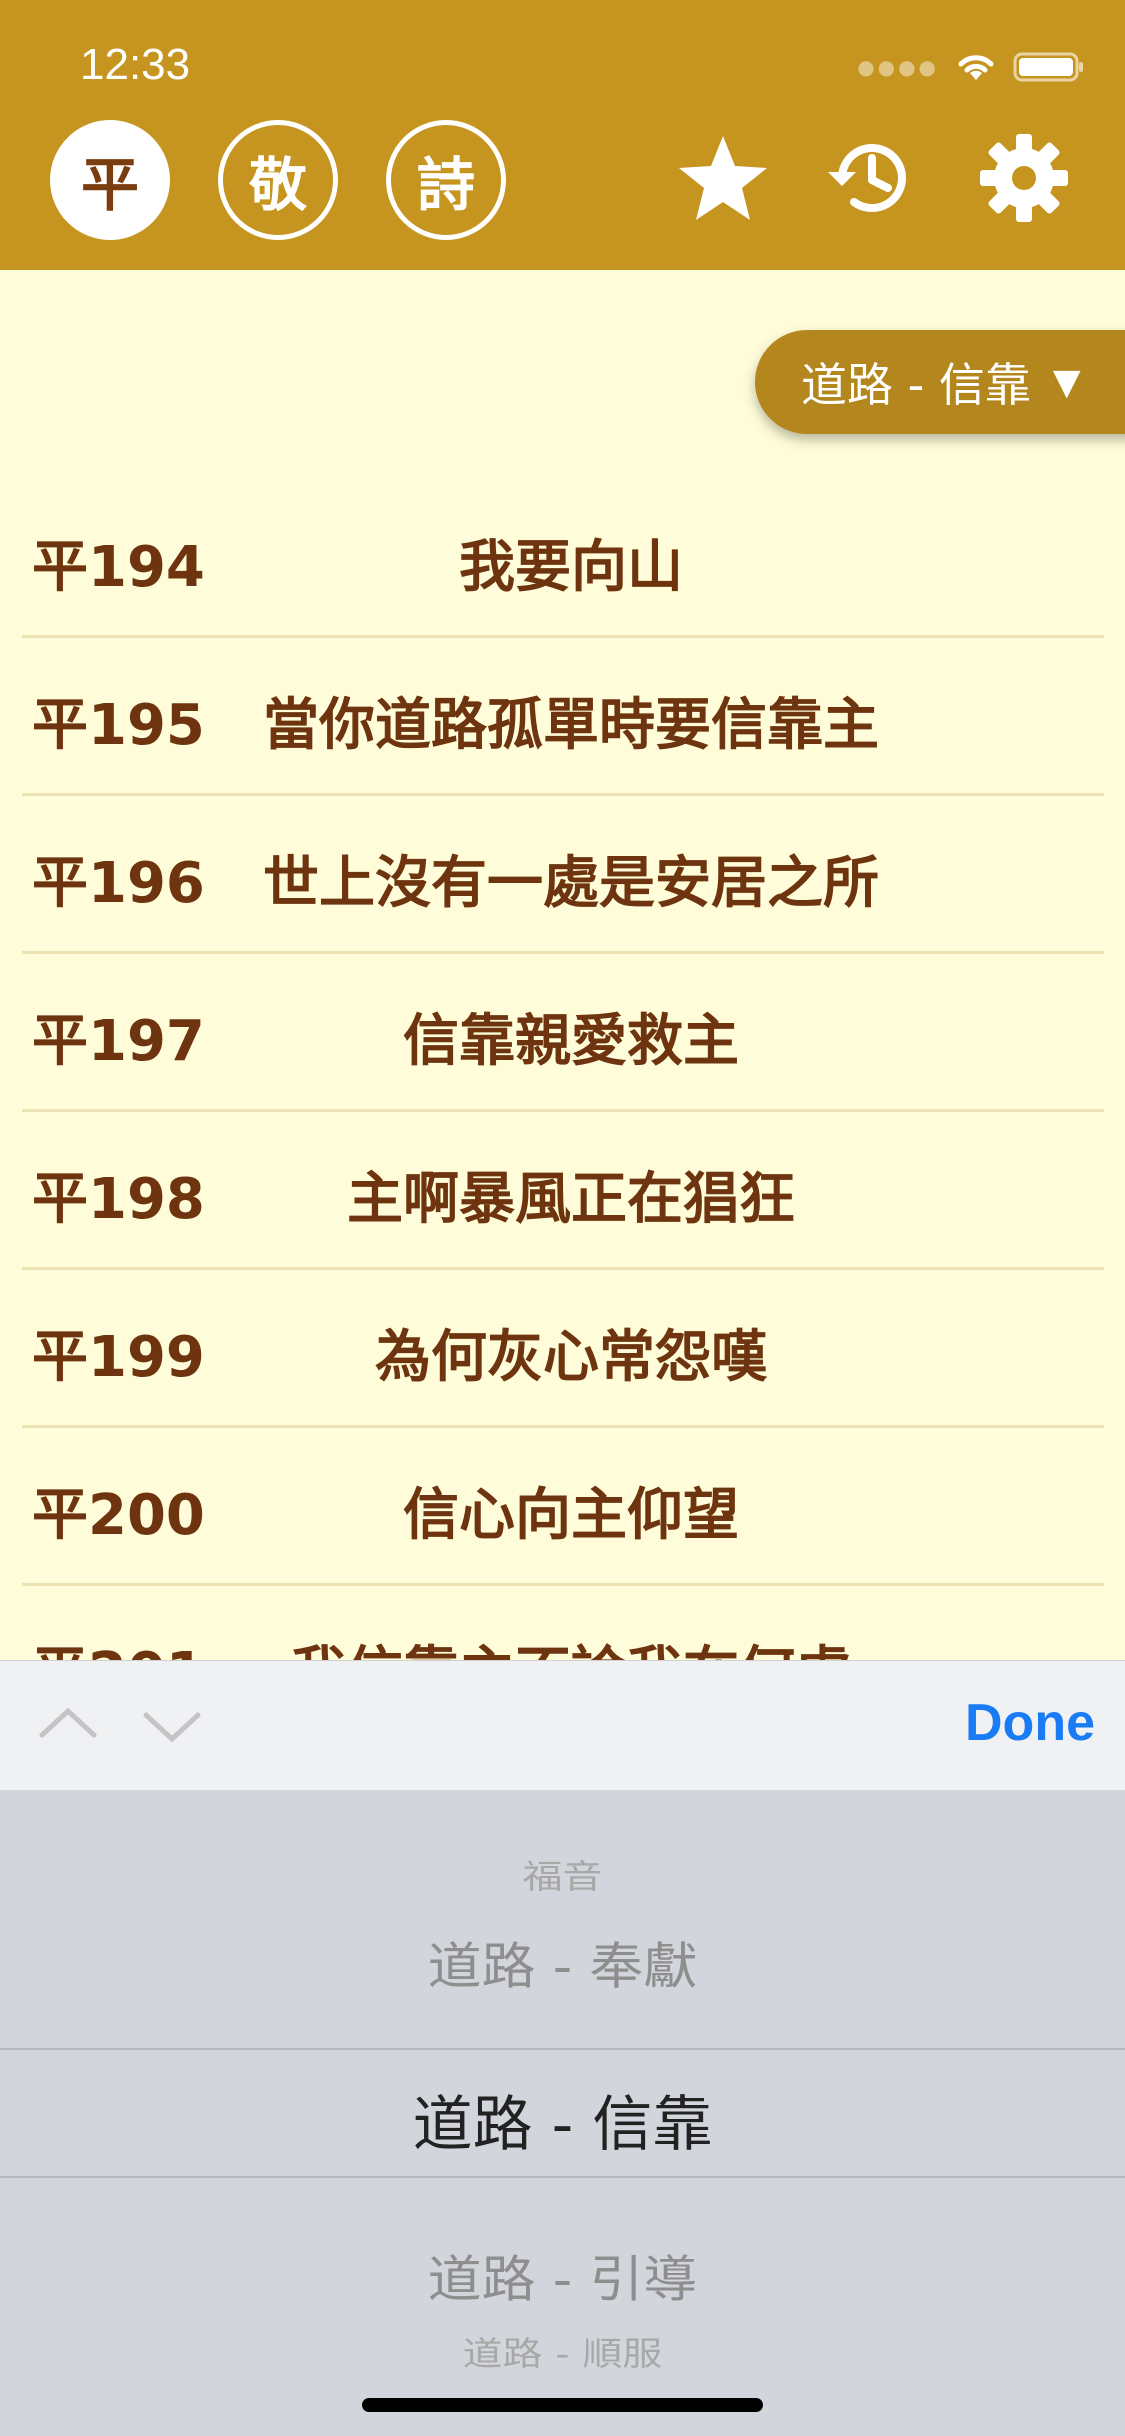 This screenshot has width=1125, height=2436. I want to click on wifi-icon, so click(976, 67).